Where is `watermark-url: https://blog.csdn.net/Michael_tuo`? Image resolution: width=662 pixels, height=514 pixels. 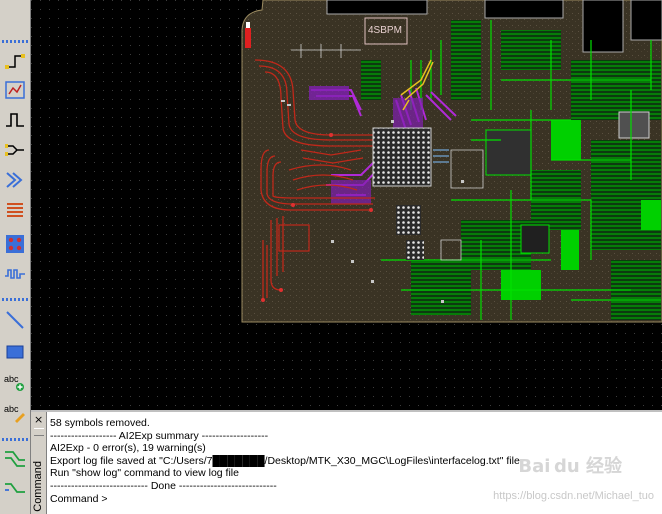 watermark-url: https://blog.csdn.net/Michael_tuo is located at coordinates (573, 496).